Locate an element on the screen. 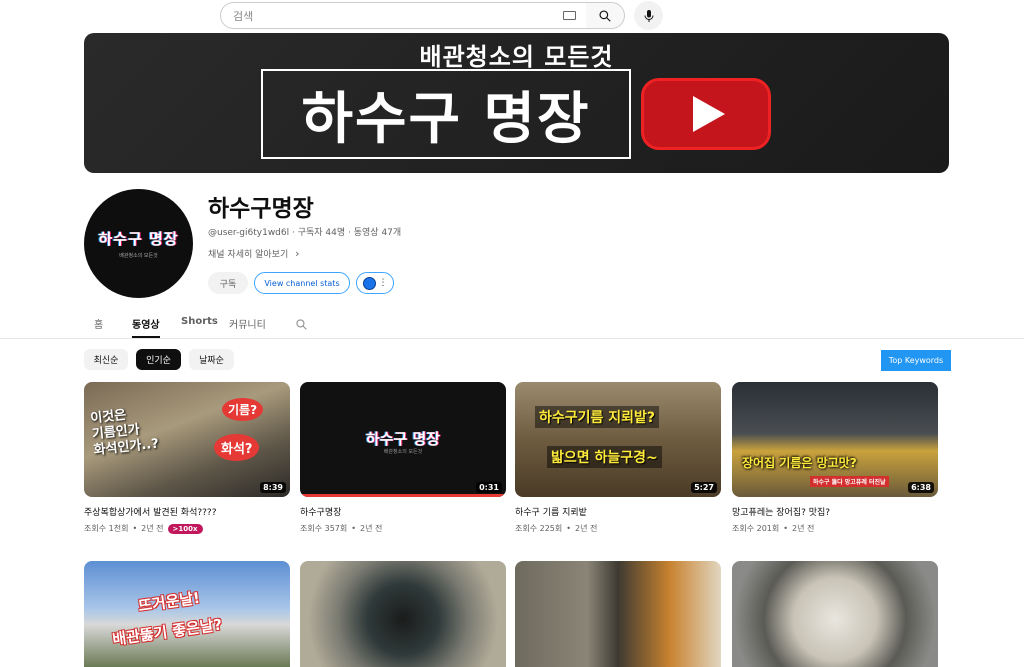 This screenshot has height=667, width=1024. view-count: 조회수 225회 is located at coordinates (539, 528).